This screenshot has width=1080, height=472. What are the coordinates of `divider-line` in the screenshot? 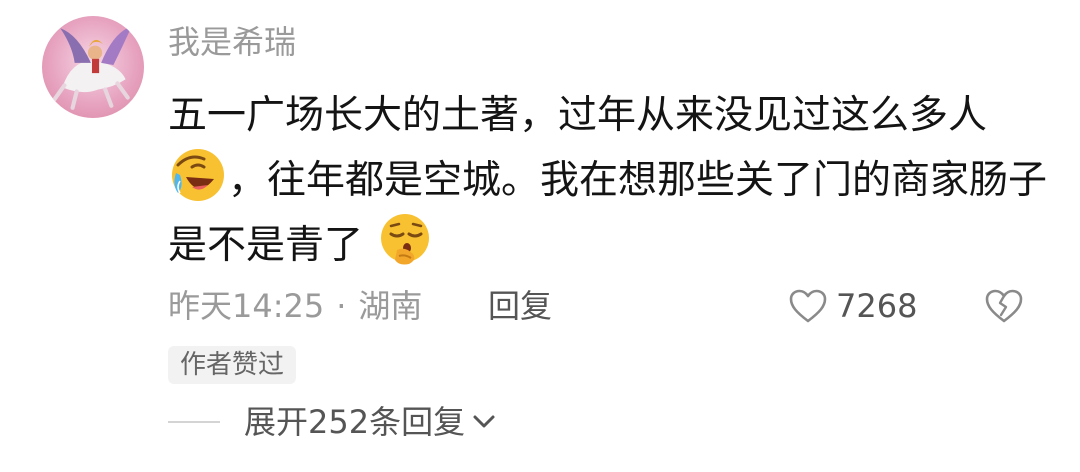 It's located at (194, 422).